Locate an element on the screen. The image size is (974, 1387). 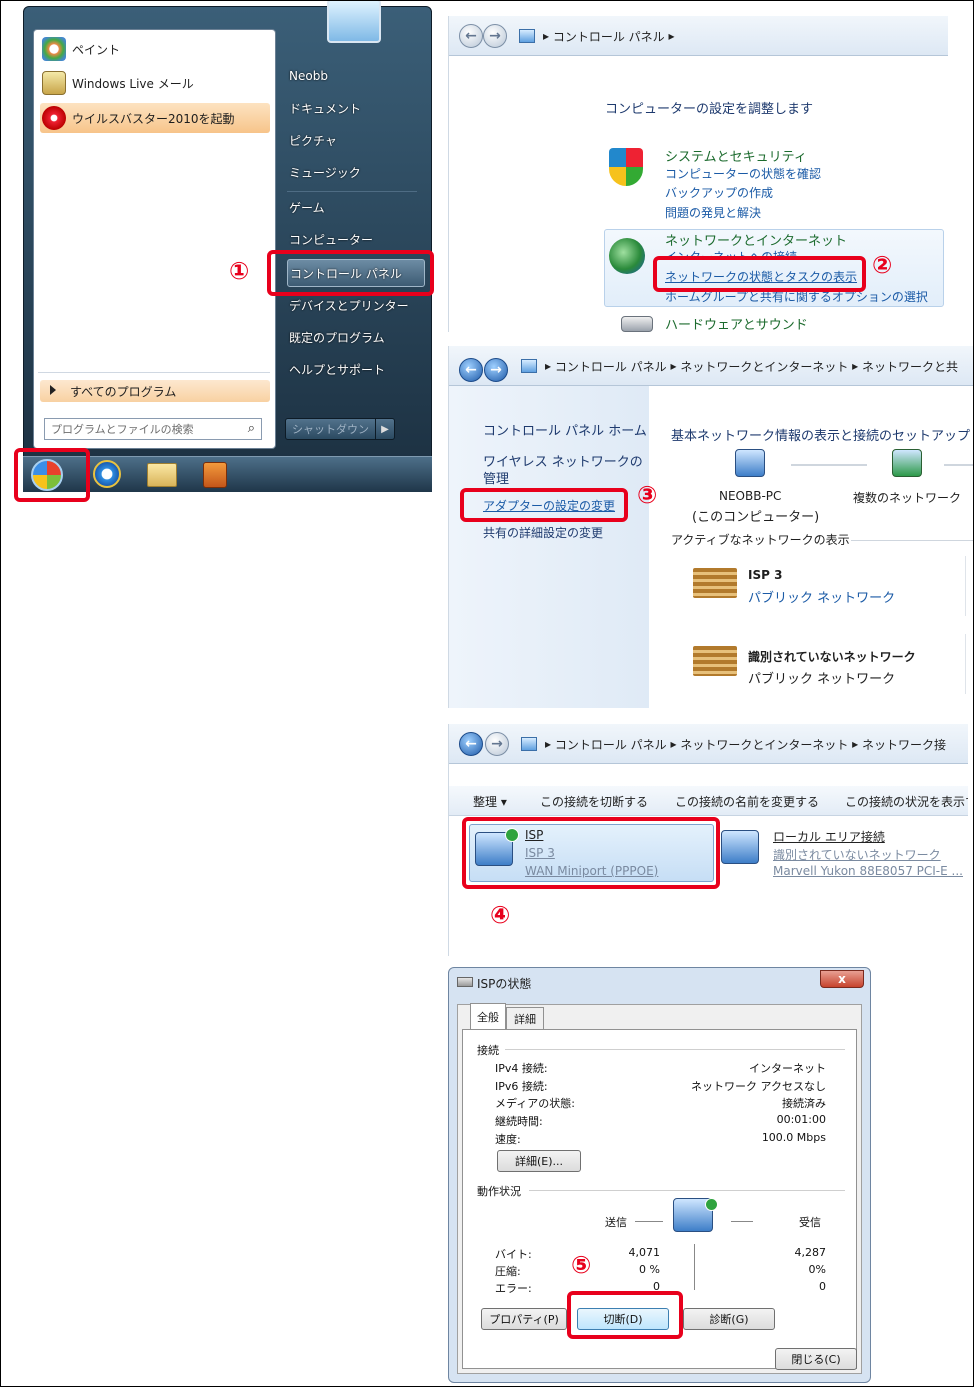
user-picture-icon is located at coordinates (354, 22).